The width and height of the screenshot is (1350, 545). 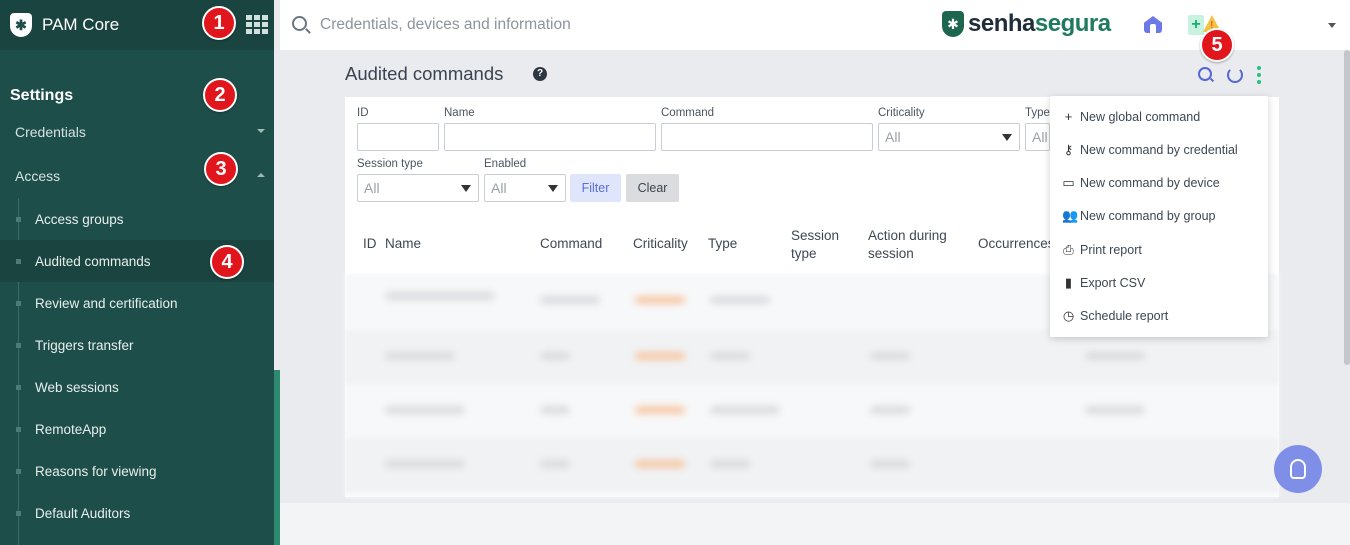 What do you see at coordinates (812, 411) in the screenshot?
I see `table-row` at bounding box center [812, 411].